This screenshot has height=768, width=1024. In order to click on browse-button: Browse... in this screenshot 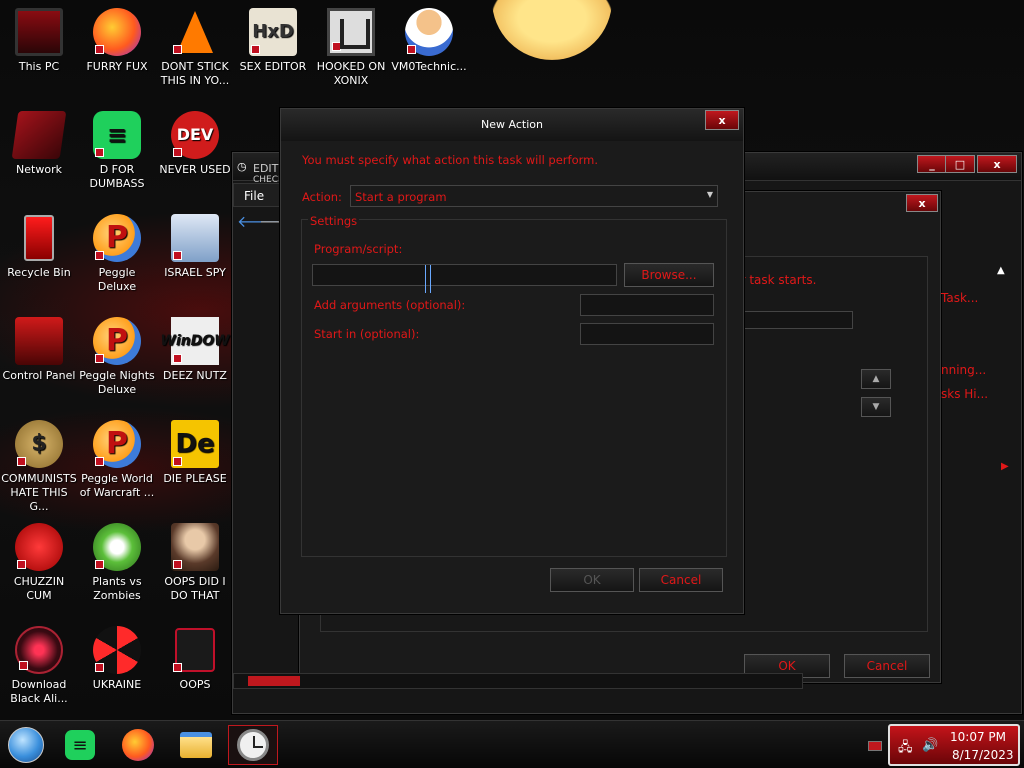, I will do `click(669, 275)`.